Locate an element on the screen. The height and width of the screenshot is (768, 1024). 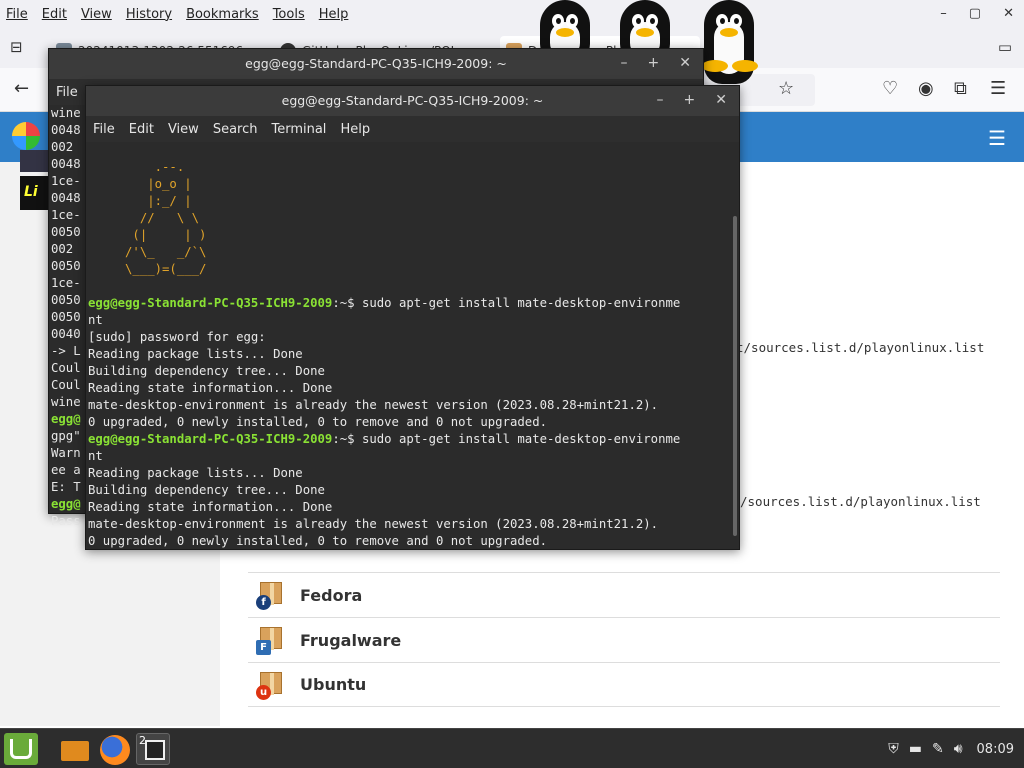
sources-list-line-1: t/sources.list.d/playonlinux.list is located at coordinates (860, 347).